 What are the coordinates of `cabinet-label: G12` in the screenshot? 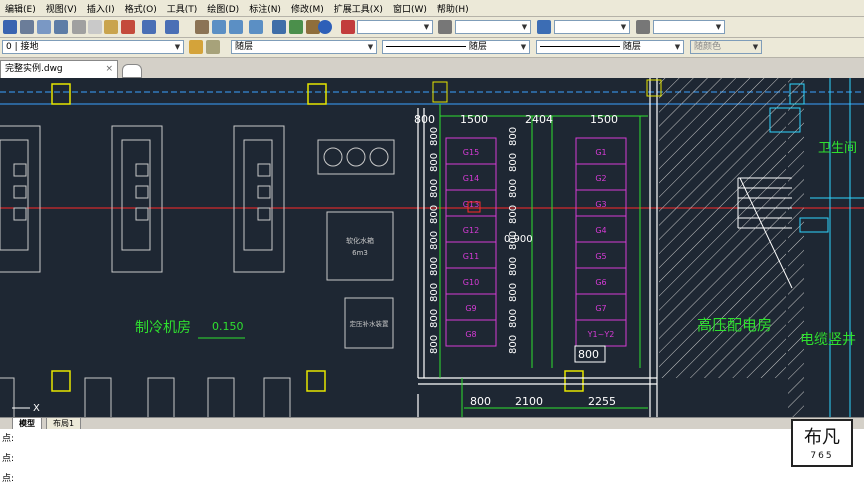 It's located at (471, 230).